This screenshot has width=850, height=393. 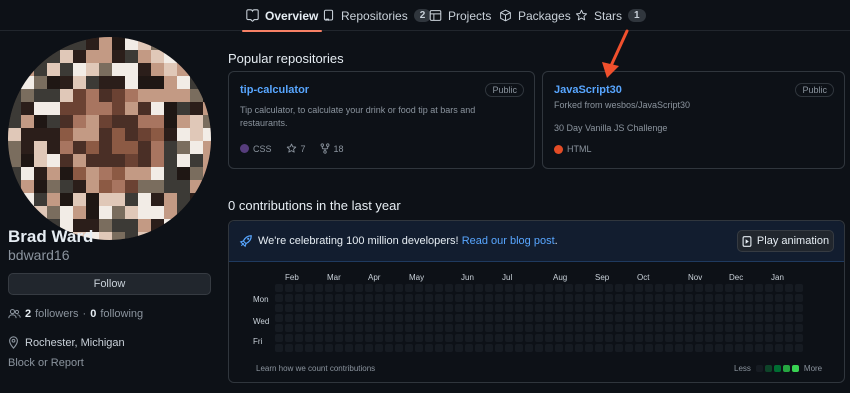 I want to click on tab-packages: Packages, so click(x=535, y=15).